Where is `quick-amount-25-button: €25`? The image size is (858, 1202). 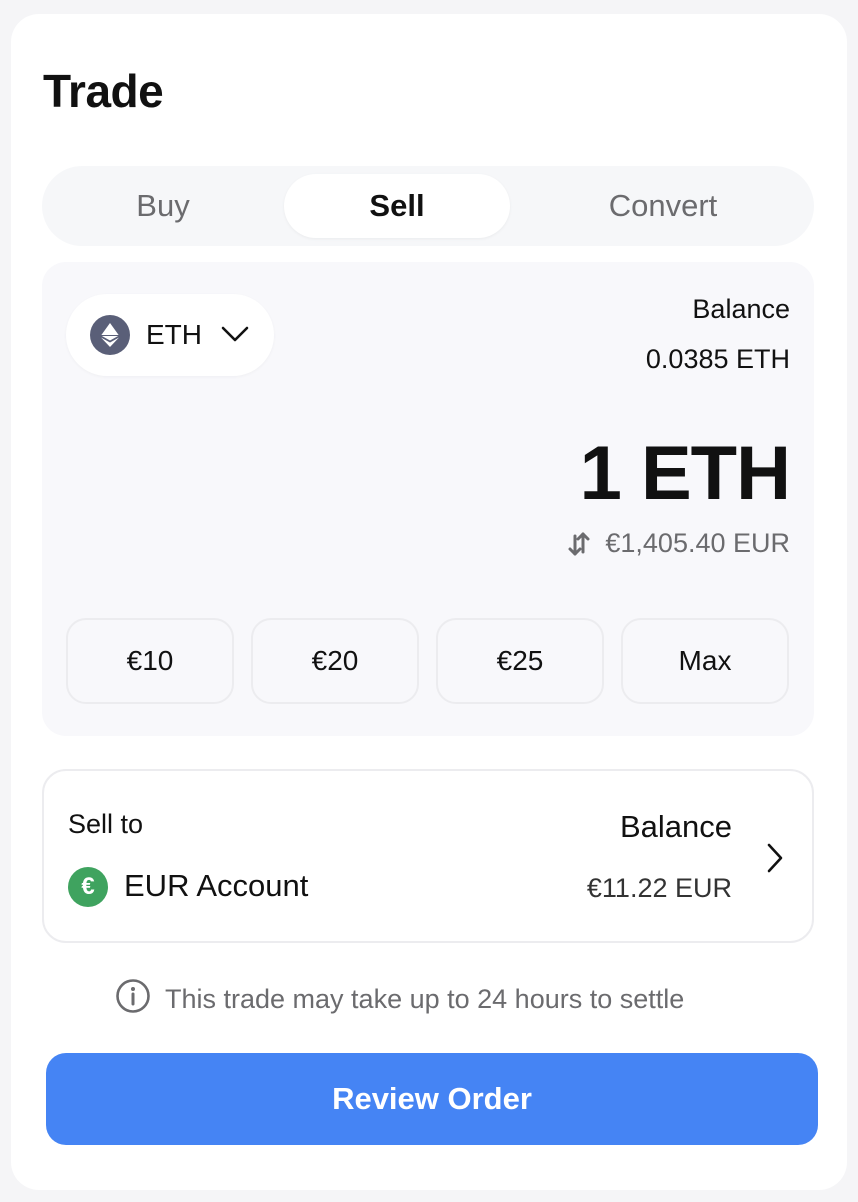
quick-amount-25-button: €25 is located at coordinates (520, 661).